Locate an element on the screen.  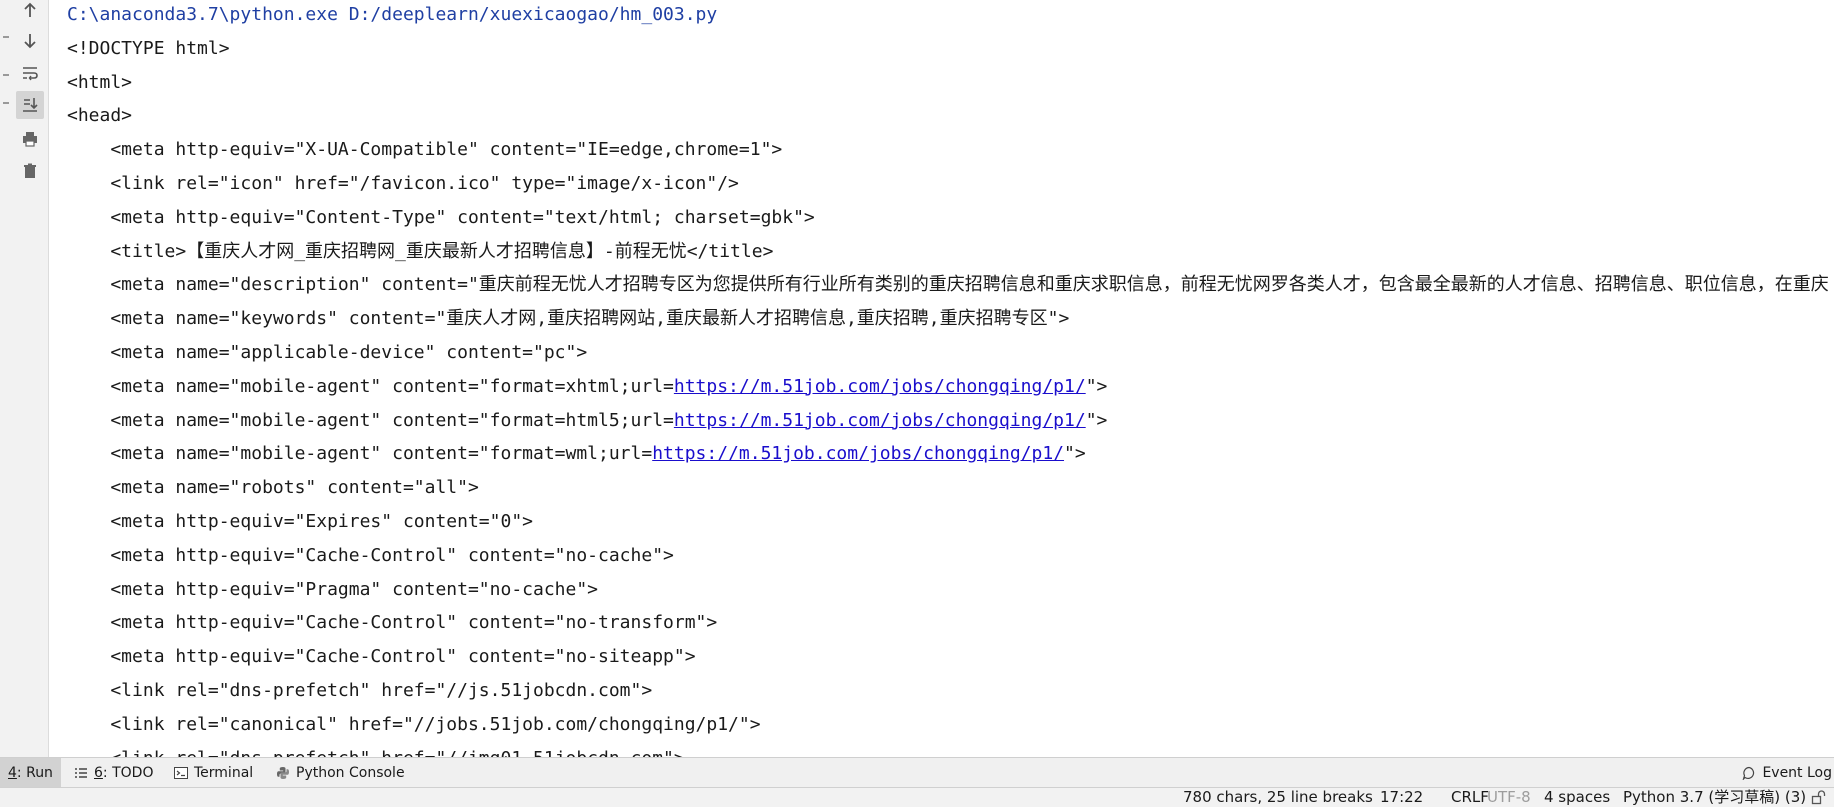
todo-tab-label: : TODO is located at coordinates (128, 772).